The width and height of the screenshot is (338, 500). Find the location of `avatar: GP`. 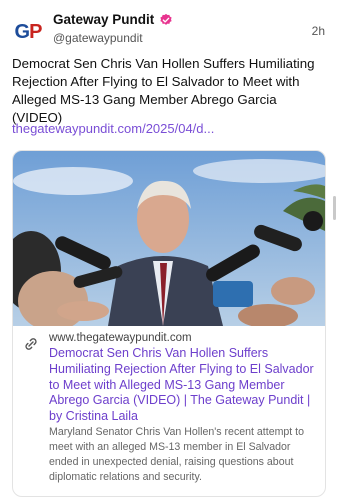

avatar: GP is located at coordinates (28, 32).